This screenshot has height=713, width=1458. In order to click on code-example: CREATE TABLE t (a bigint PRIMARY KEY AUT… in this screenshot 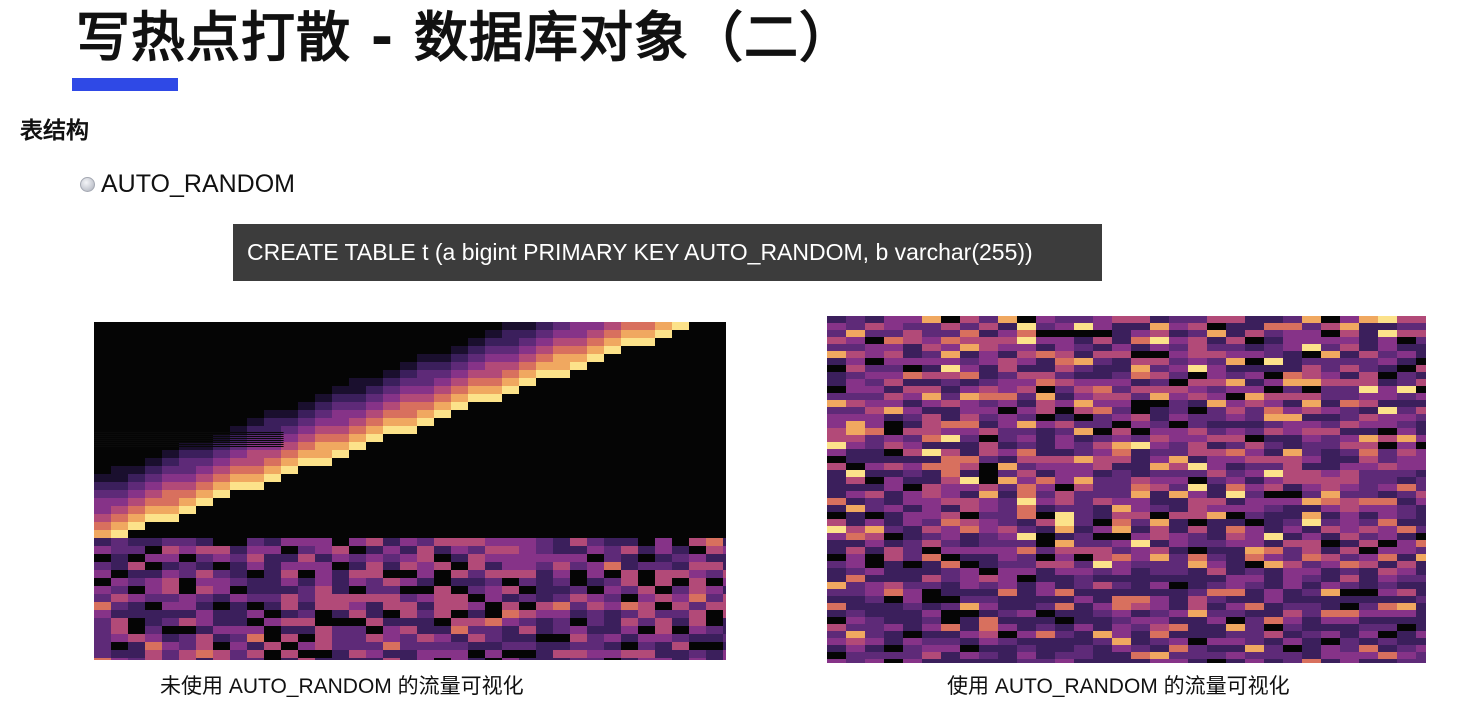, I will do `click(667, 252)`.